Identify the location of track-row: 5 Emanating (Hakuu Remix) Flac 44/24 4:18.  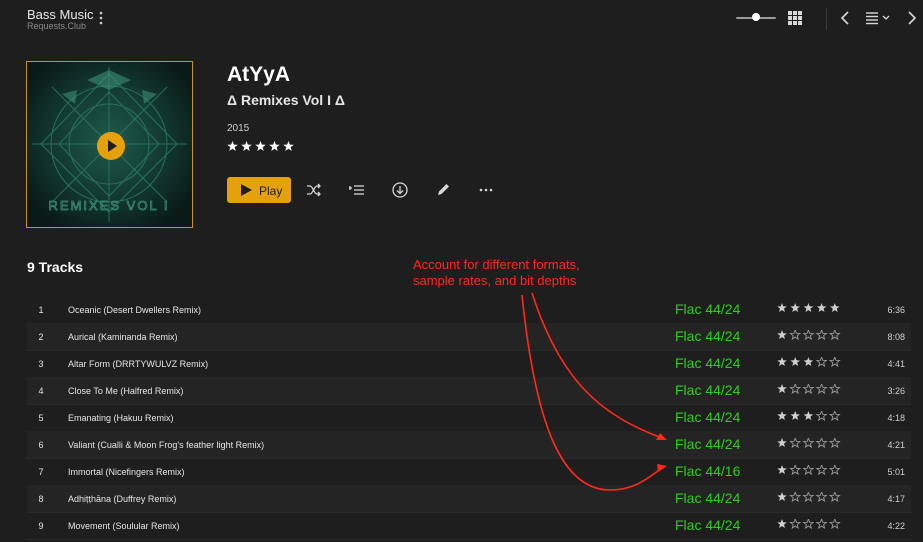
(469, 418).